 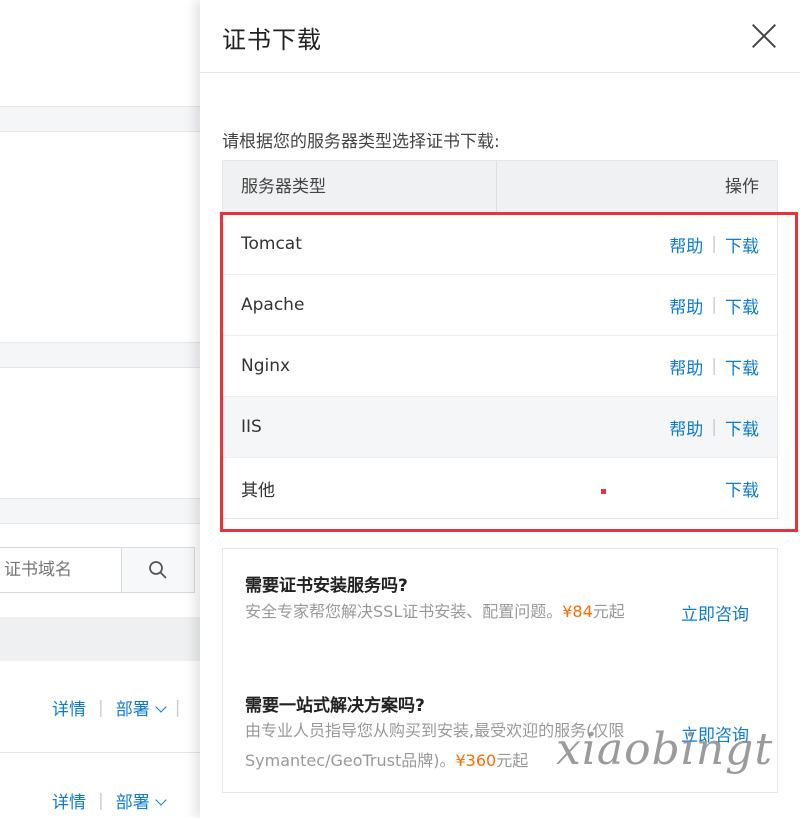 What do you see at coordinates (251, 427) in the screenshot?
I see `server-name: IIS` at bounding box center [251, 427].